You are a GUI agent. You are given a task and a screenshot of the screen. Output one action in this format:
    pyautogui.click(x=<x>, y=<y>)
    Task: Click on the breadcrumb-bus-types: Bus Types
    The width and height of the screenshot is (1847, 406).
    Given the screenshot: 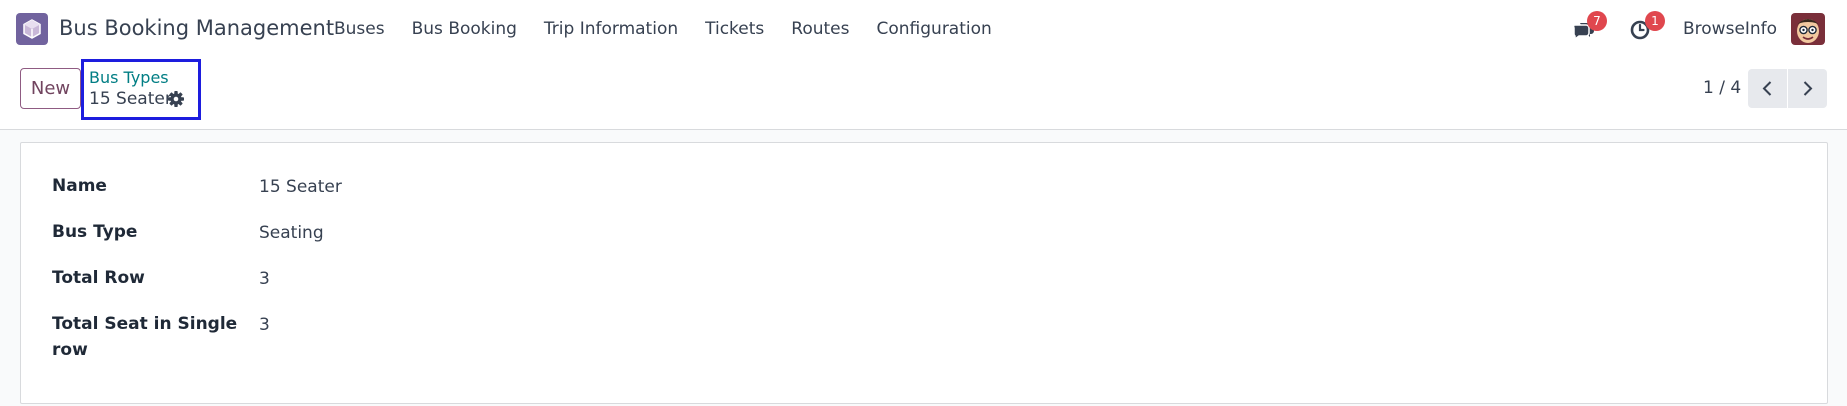 What is the action you would take?
    pyautogui.click(x=129, y=77)
    